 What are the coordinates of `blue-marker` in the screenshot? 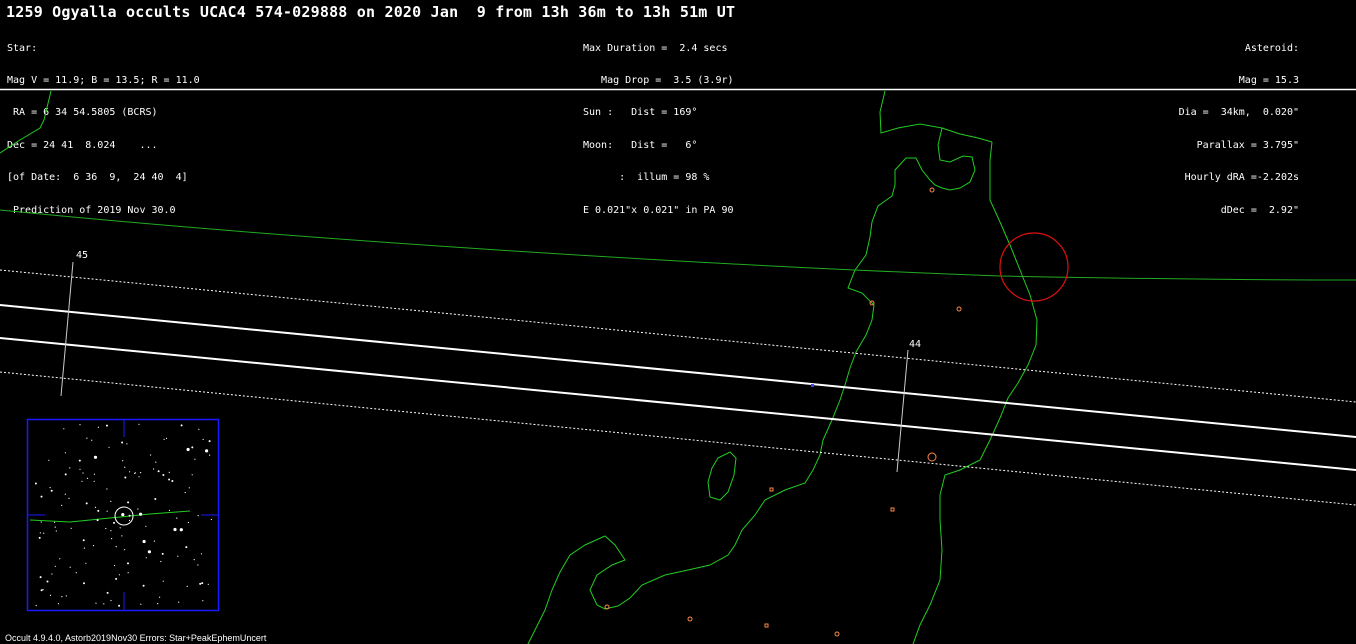 It's located at (812, 385).